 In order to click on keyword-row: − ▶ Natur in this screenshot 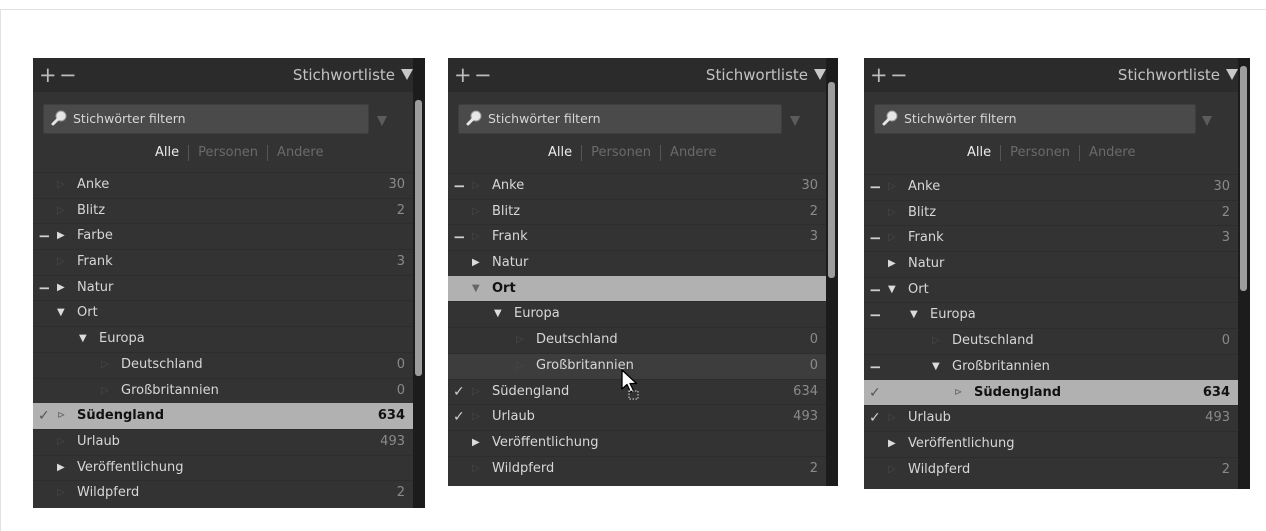, I will do `click(223, 287)`.